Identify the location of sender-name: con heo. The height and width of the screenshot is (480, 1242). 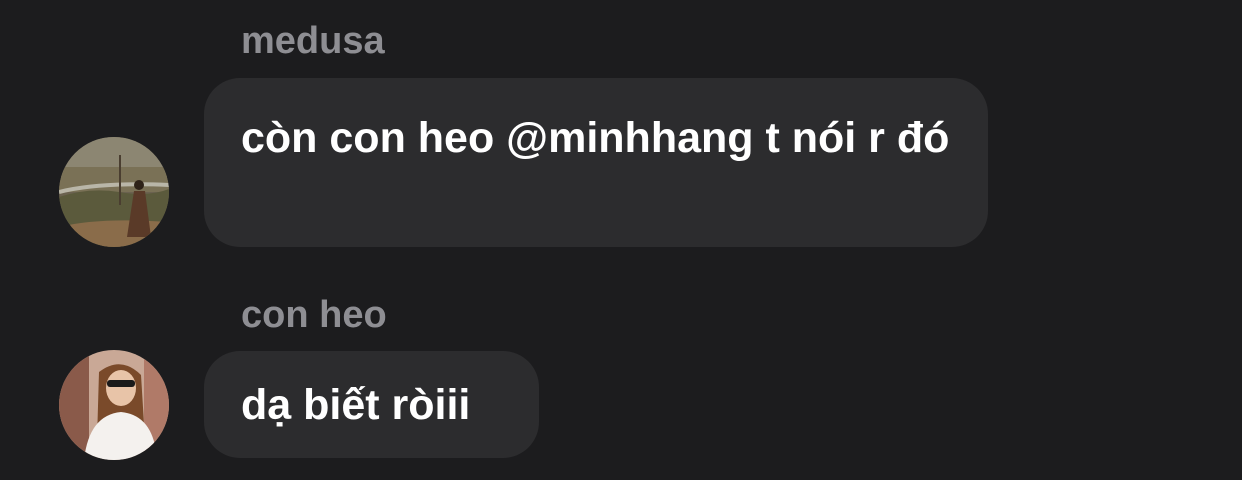
(314, 315).